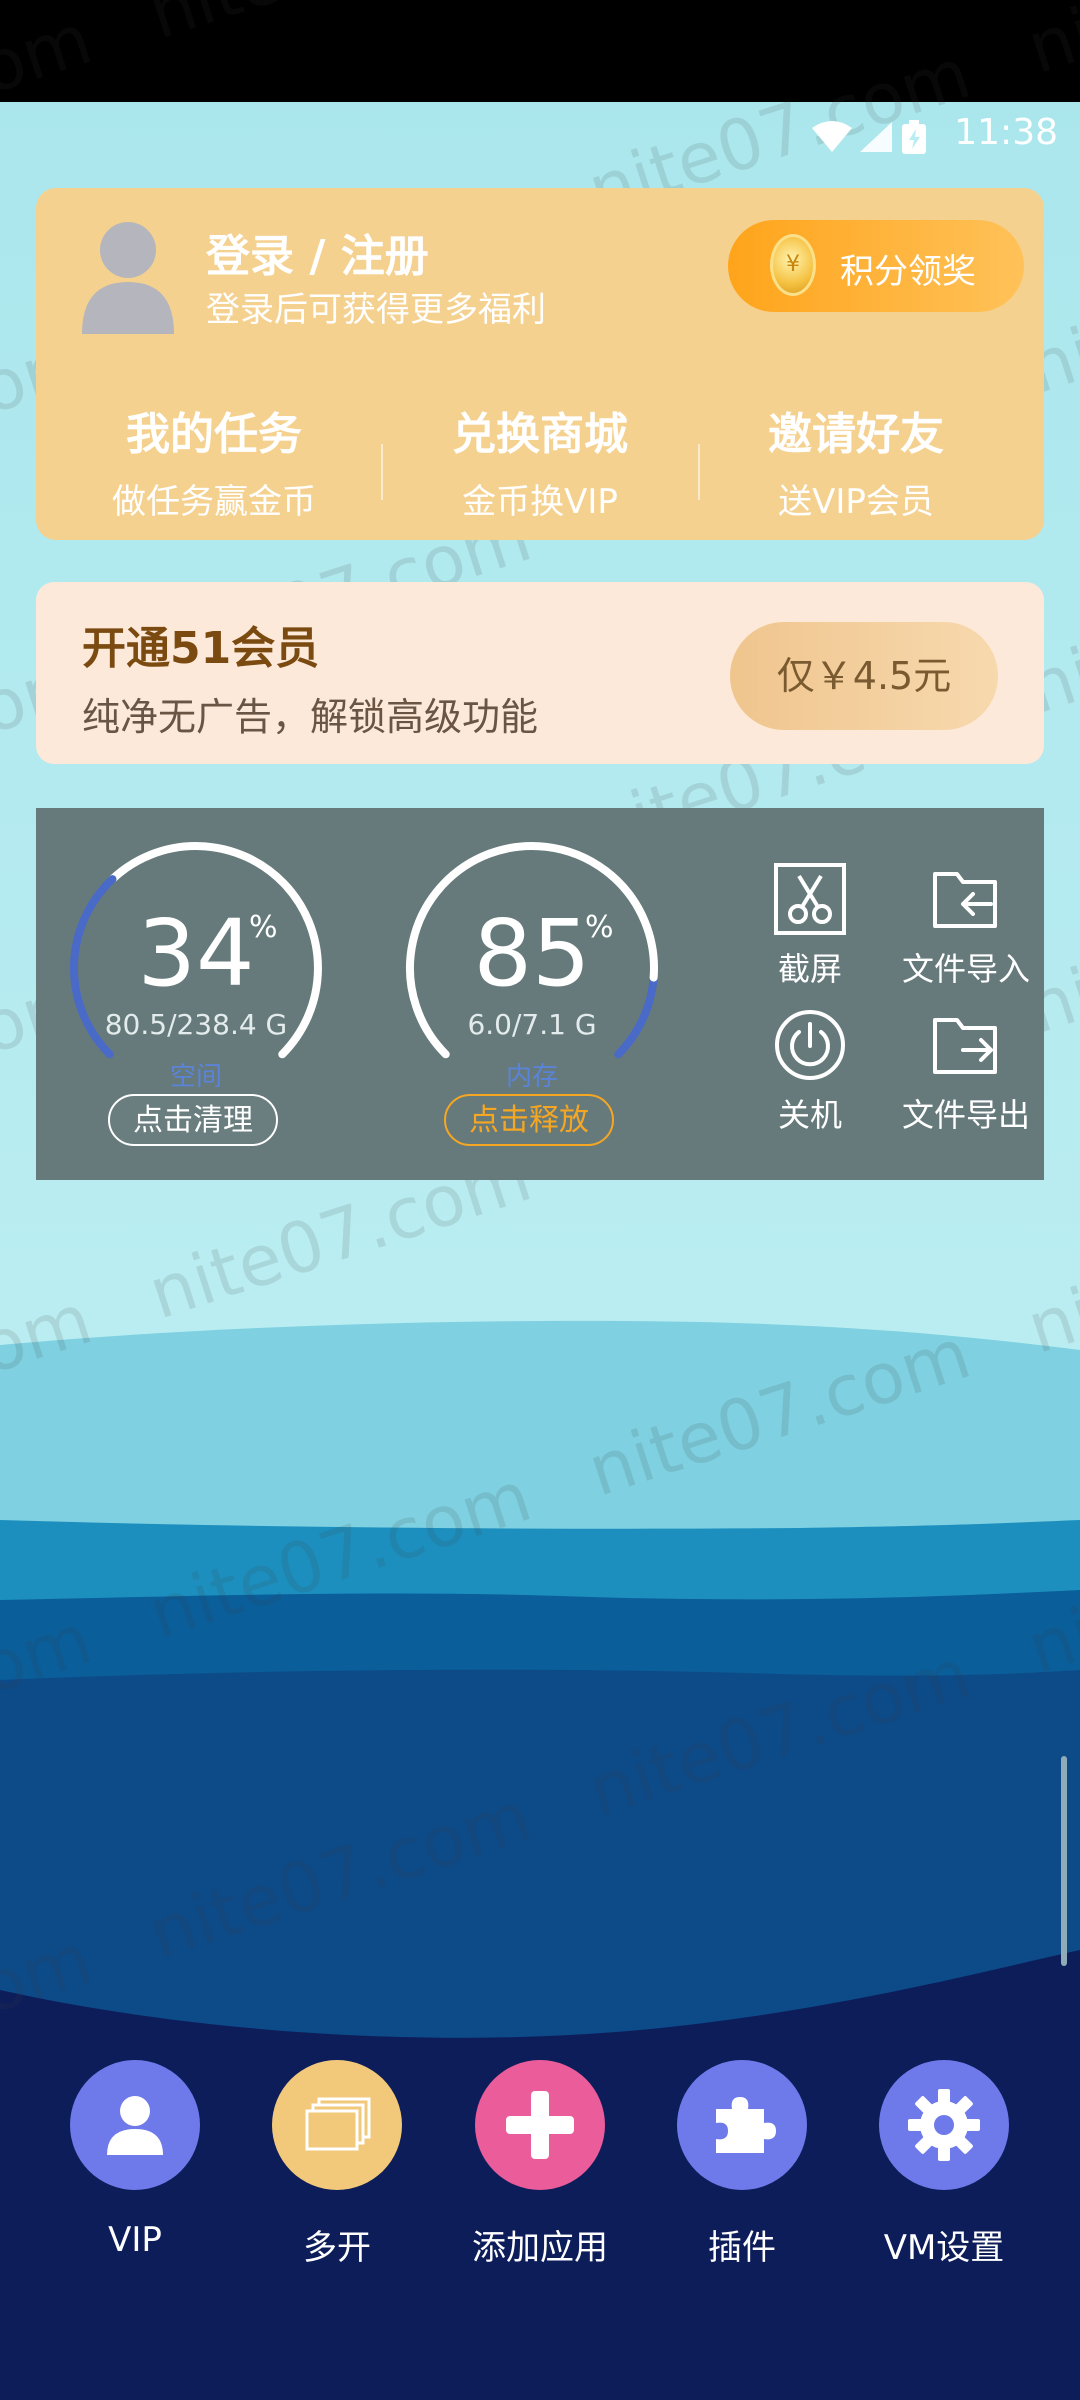 This screenshot has width=1080, height=2400. What do you see at coordinates (908, 272) in the screenshot?
I see `points-reward-label: 积分领奖` at bounding box center [908, 272].